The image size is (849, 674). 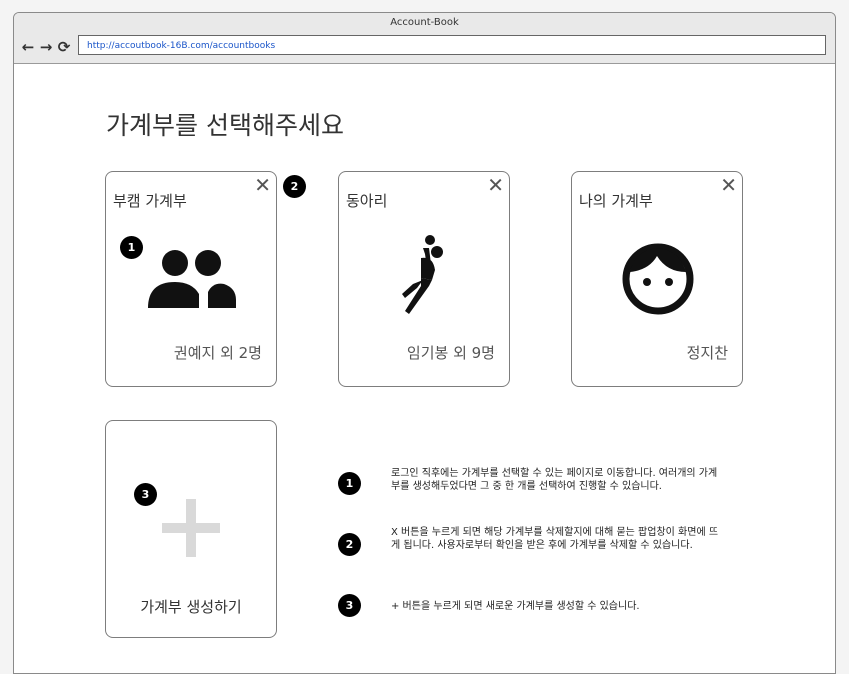 What do you see at coordinates (191, 607) in the screenshot?
I see `create-card-label: 가계부 생성하기` at bounding box center [191, 607].